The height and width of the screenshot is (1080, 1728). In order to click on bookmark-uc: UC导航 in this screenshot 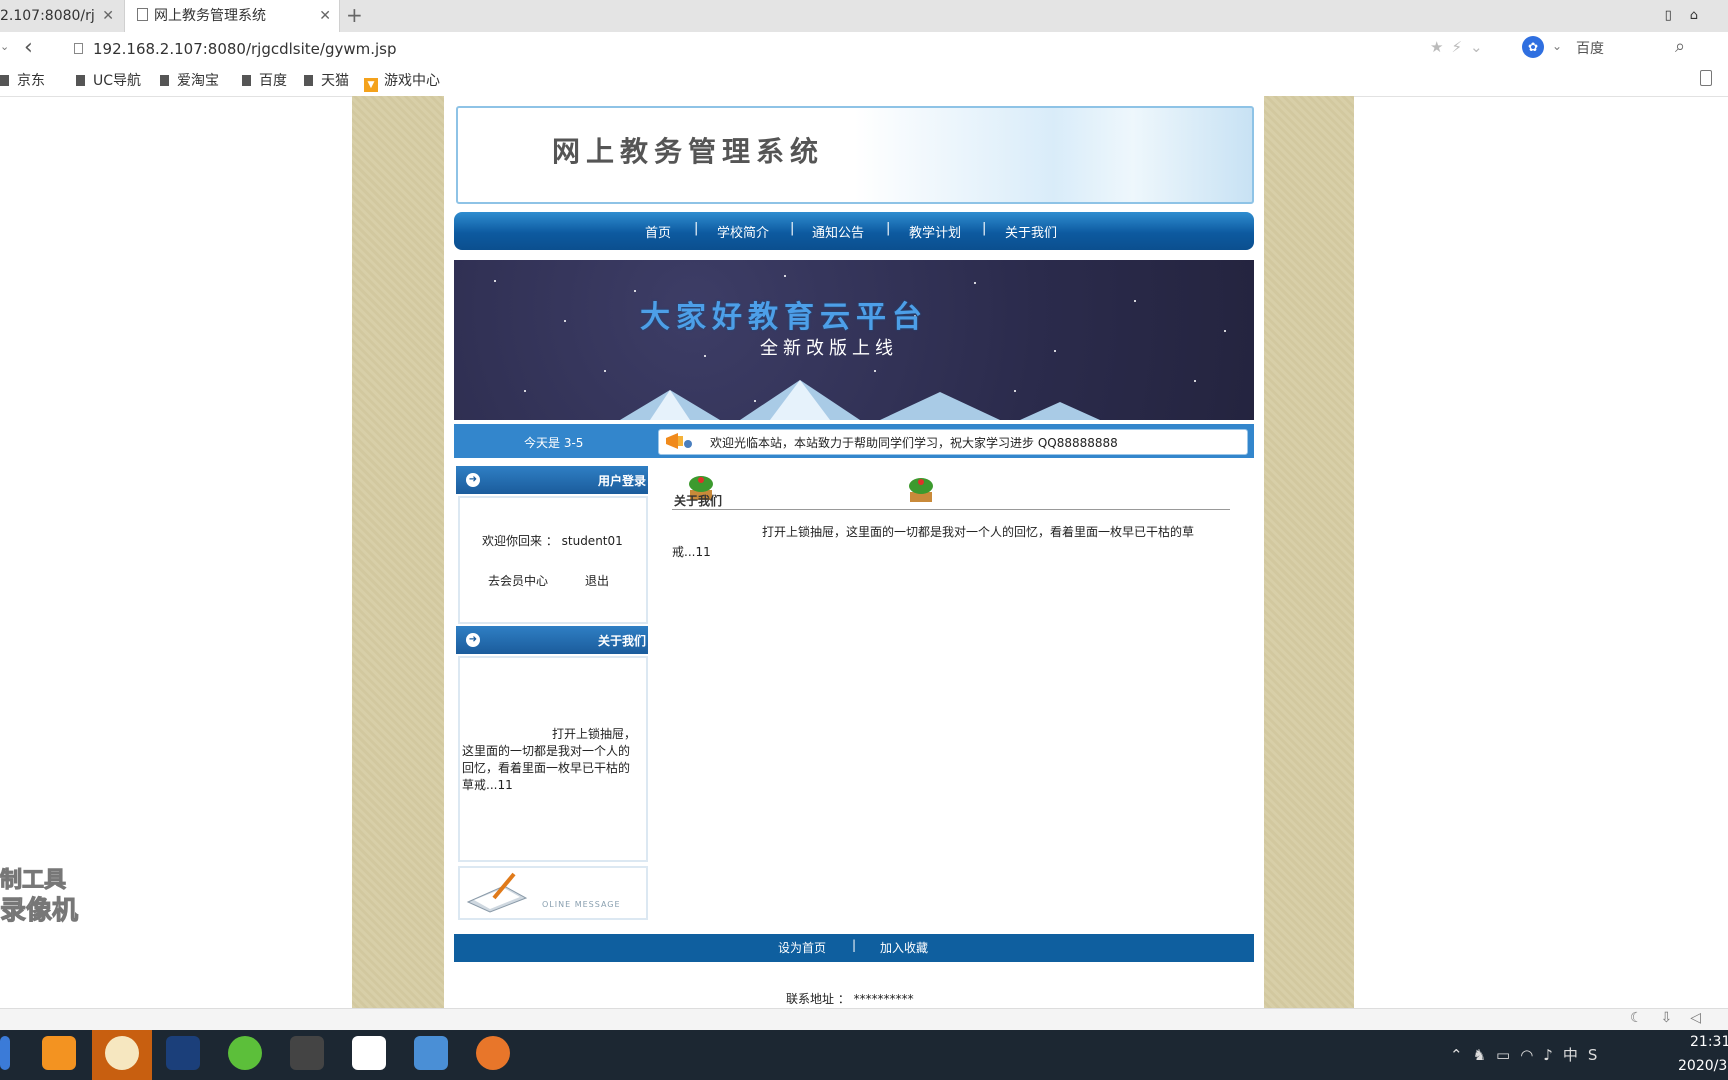, I will do `click(108, 80)`.